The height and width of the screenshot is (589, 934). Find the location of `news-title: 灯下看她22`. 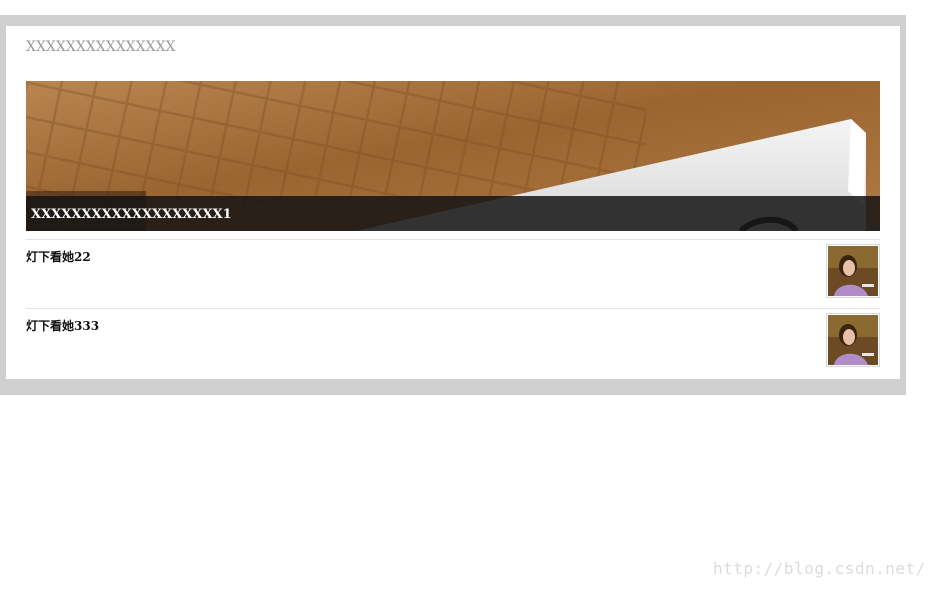

news-title: 灯下看她22 is located at coordinates (58, 256).